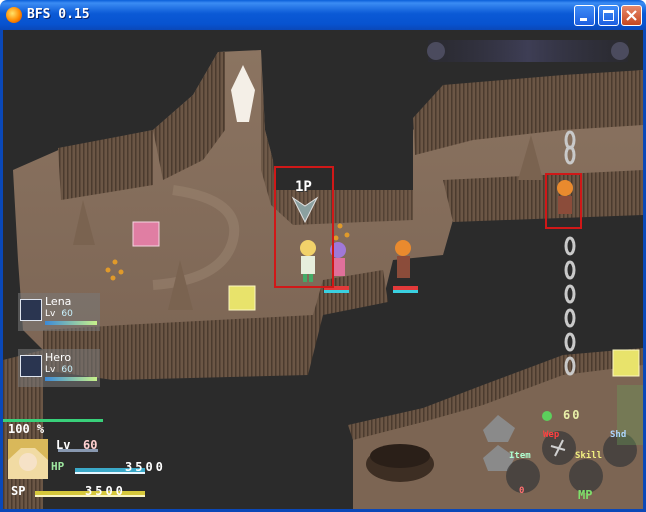  I want to click on minimize-icon, so click(583, 19).